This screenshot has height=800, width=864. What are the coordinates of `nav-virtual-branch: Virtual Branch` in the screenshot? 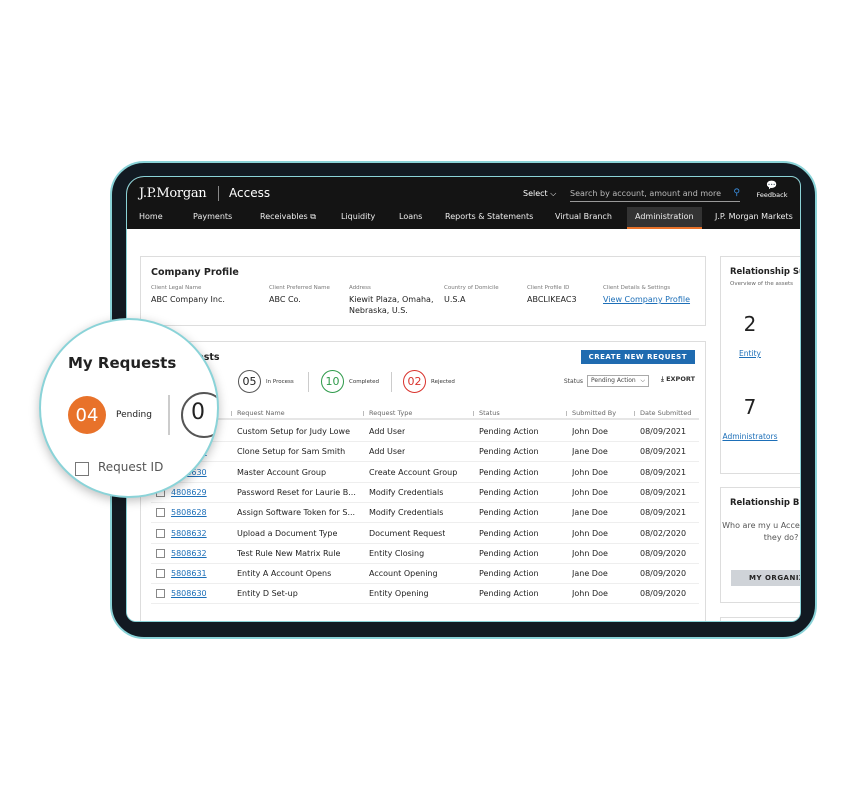 It's located at (583, 218).